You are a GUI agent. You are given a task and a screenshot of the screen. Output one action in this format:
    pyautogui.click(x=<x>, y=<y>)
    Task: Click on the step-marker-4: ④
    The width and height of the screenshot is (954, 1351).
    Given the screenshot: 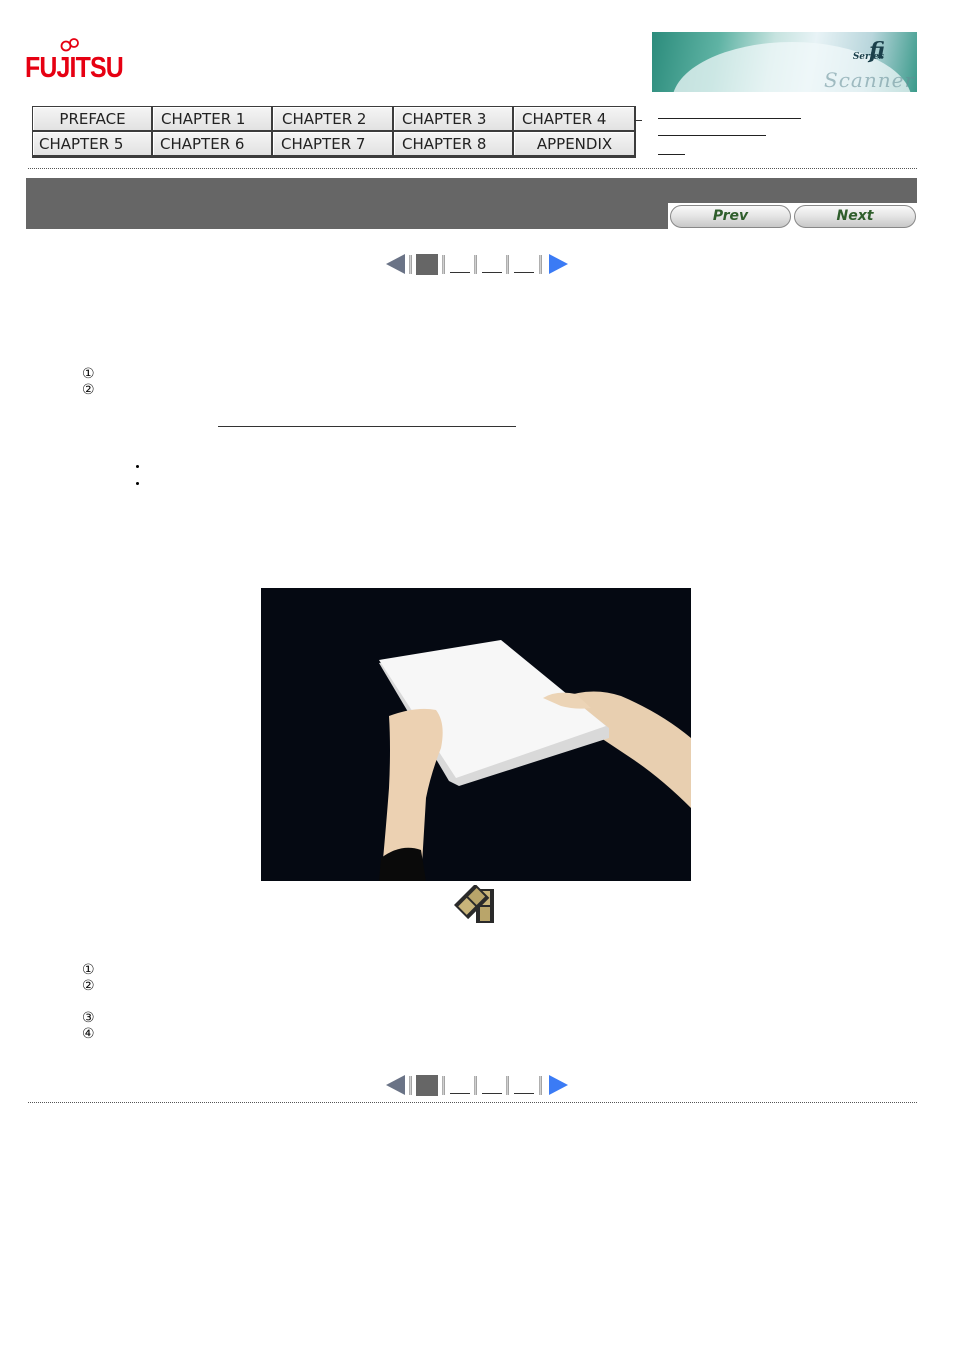 What is the action you would take?
    pyautogui.click(x=88, y=1034)
    